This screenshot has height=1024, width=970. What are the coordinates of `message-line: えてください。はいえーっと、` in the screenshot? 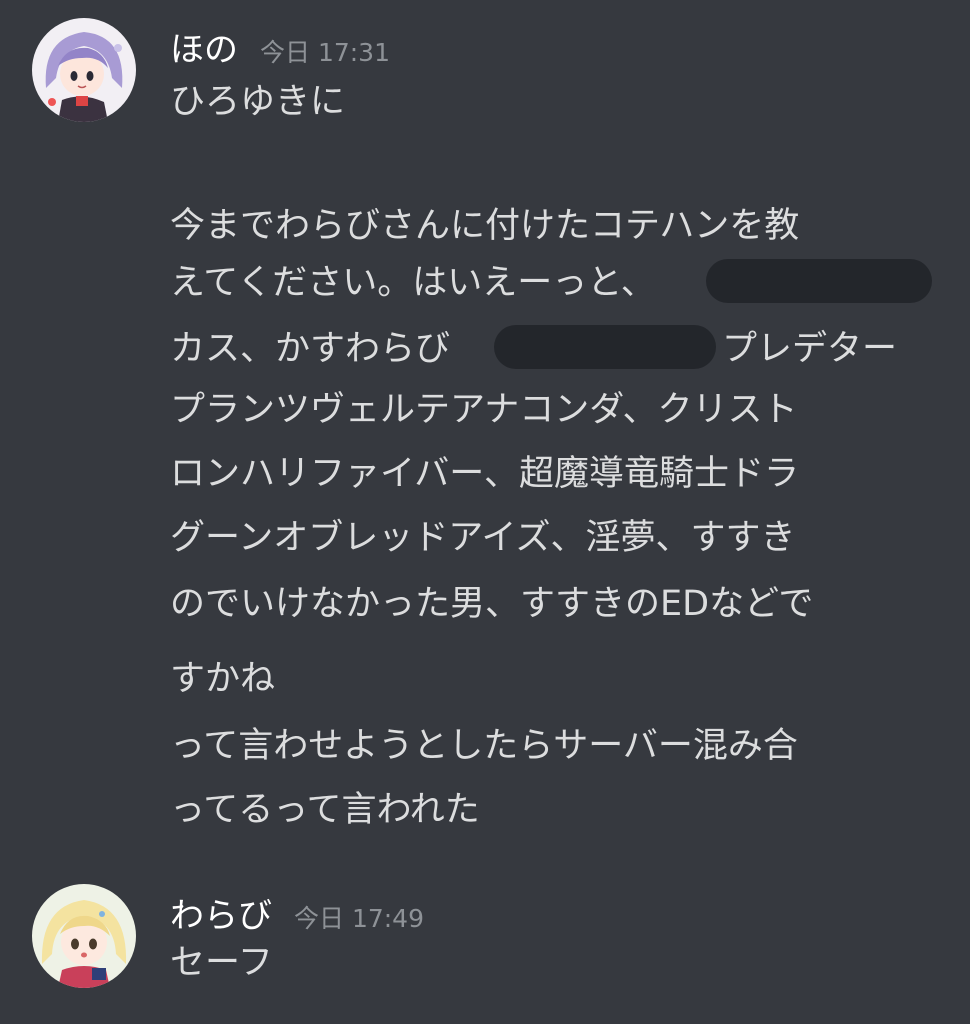 It's located at (413, 283).